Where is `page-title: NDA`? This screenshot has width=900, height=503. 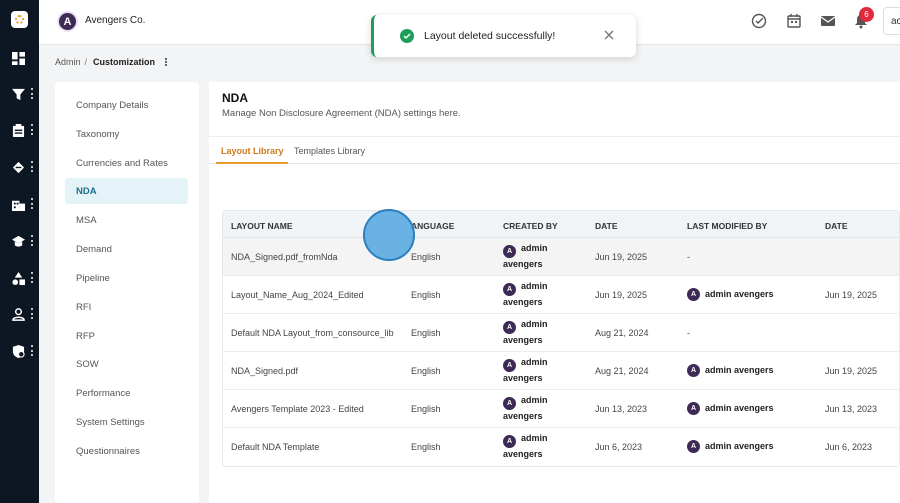 page-title: NDA is located at coordinates (235, 98).